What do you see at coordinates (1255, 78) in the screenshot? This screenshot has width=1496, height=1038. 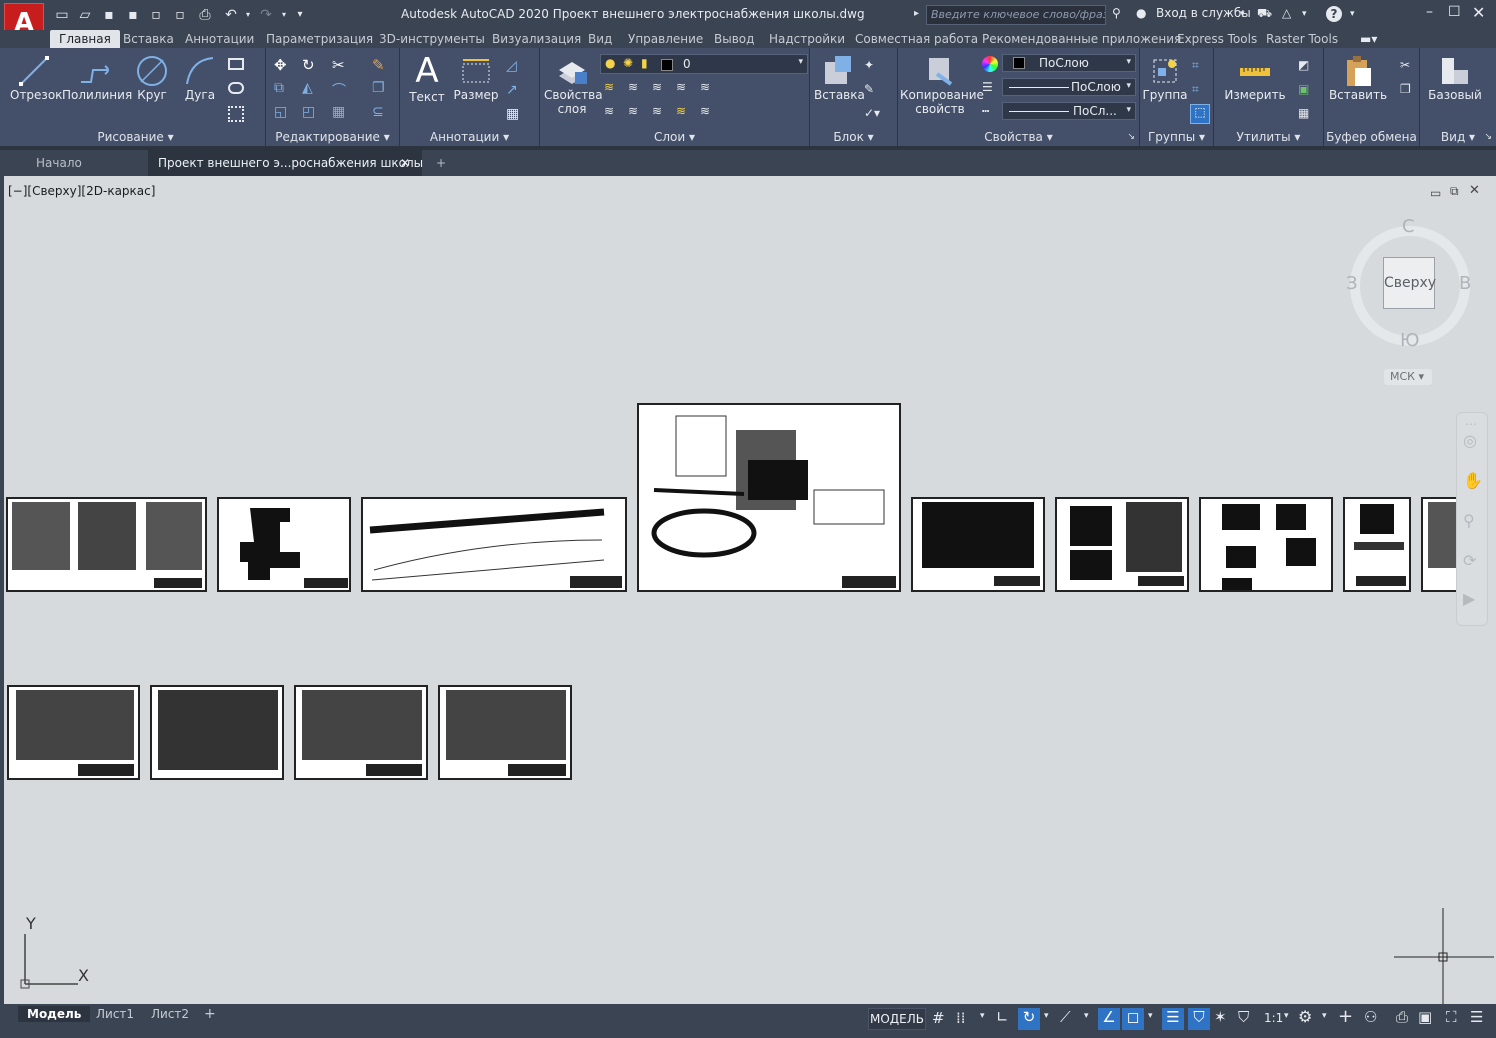 I see `measure-button: Измерить` at bounding box center [1255, 78].